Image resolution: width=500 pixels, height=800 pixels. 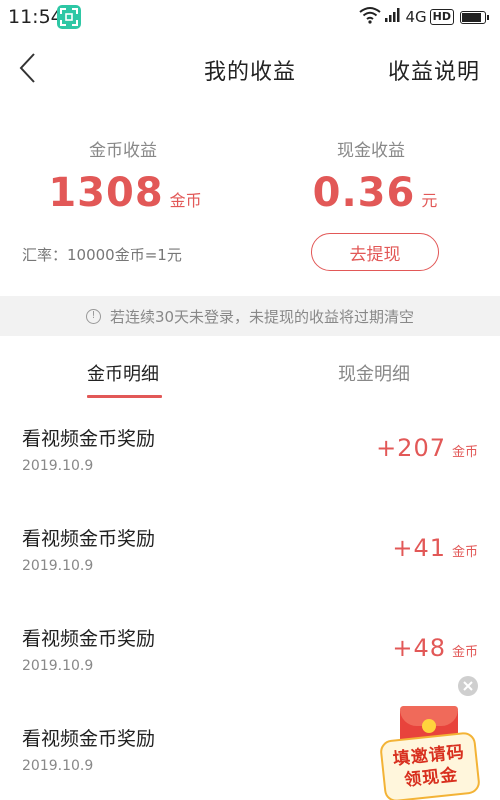 What do you see at coordinates (262, 316) in the screenshot?
I see `notice-text: 若连续30天未登录，未提现的收益将过期清空` at bounding box center [262, 316].